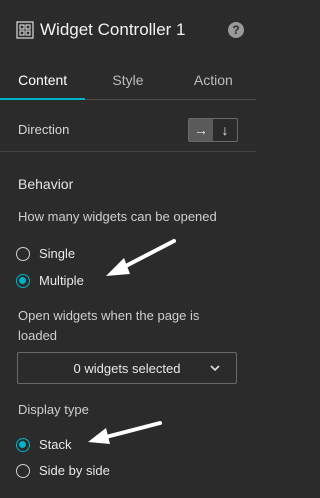  I want to click on radio-multiple: Multiple, so click(50, 280).